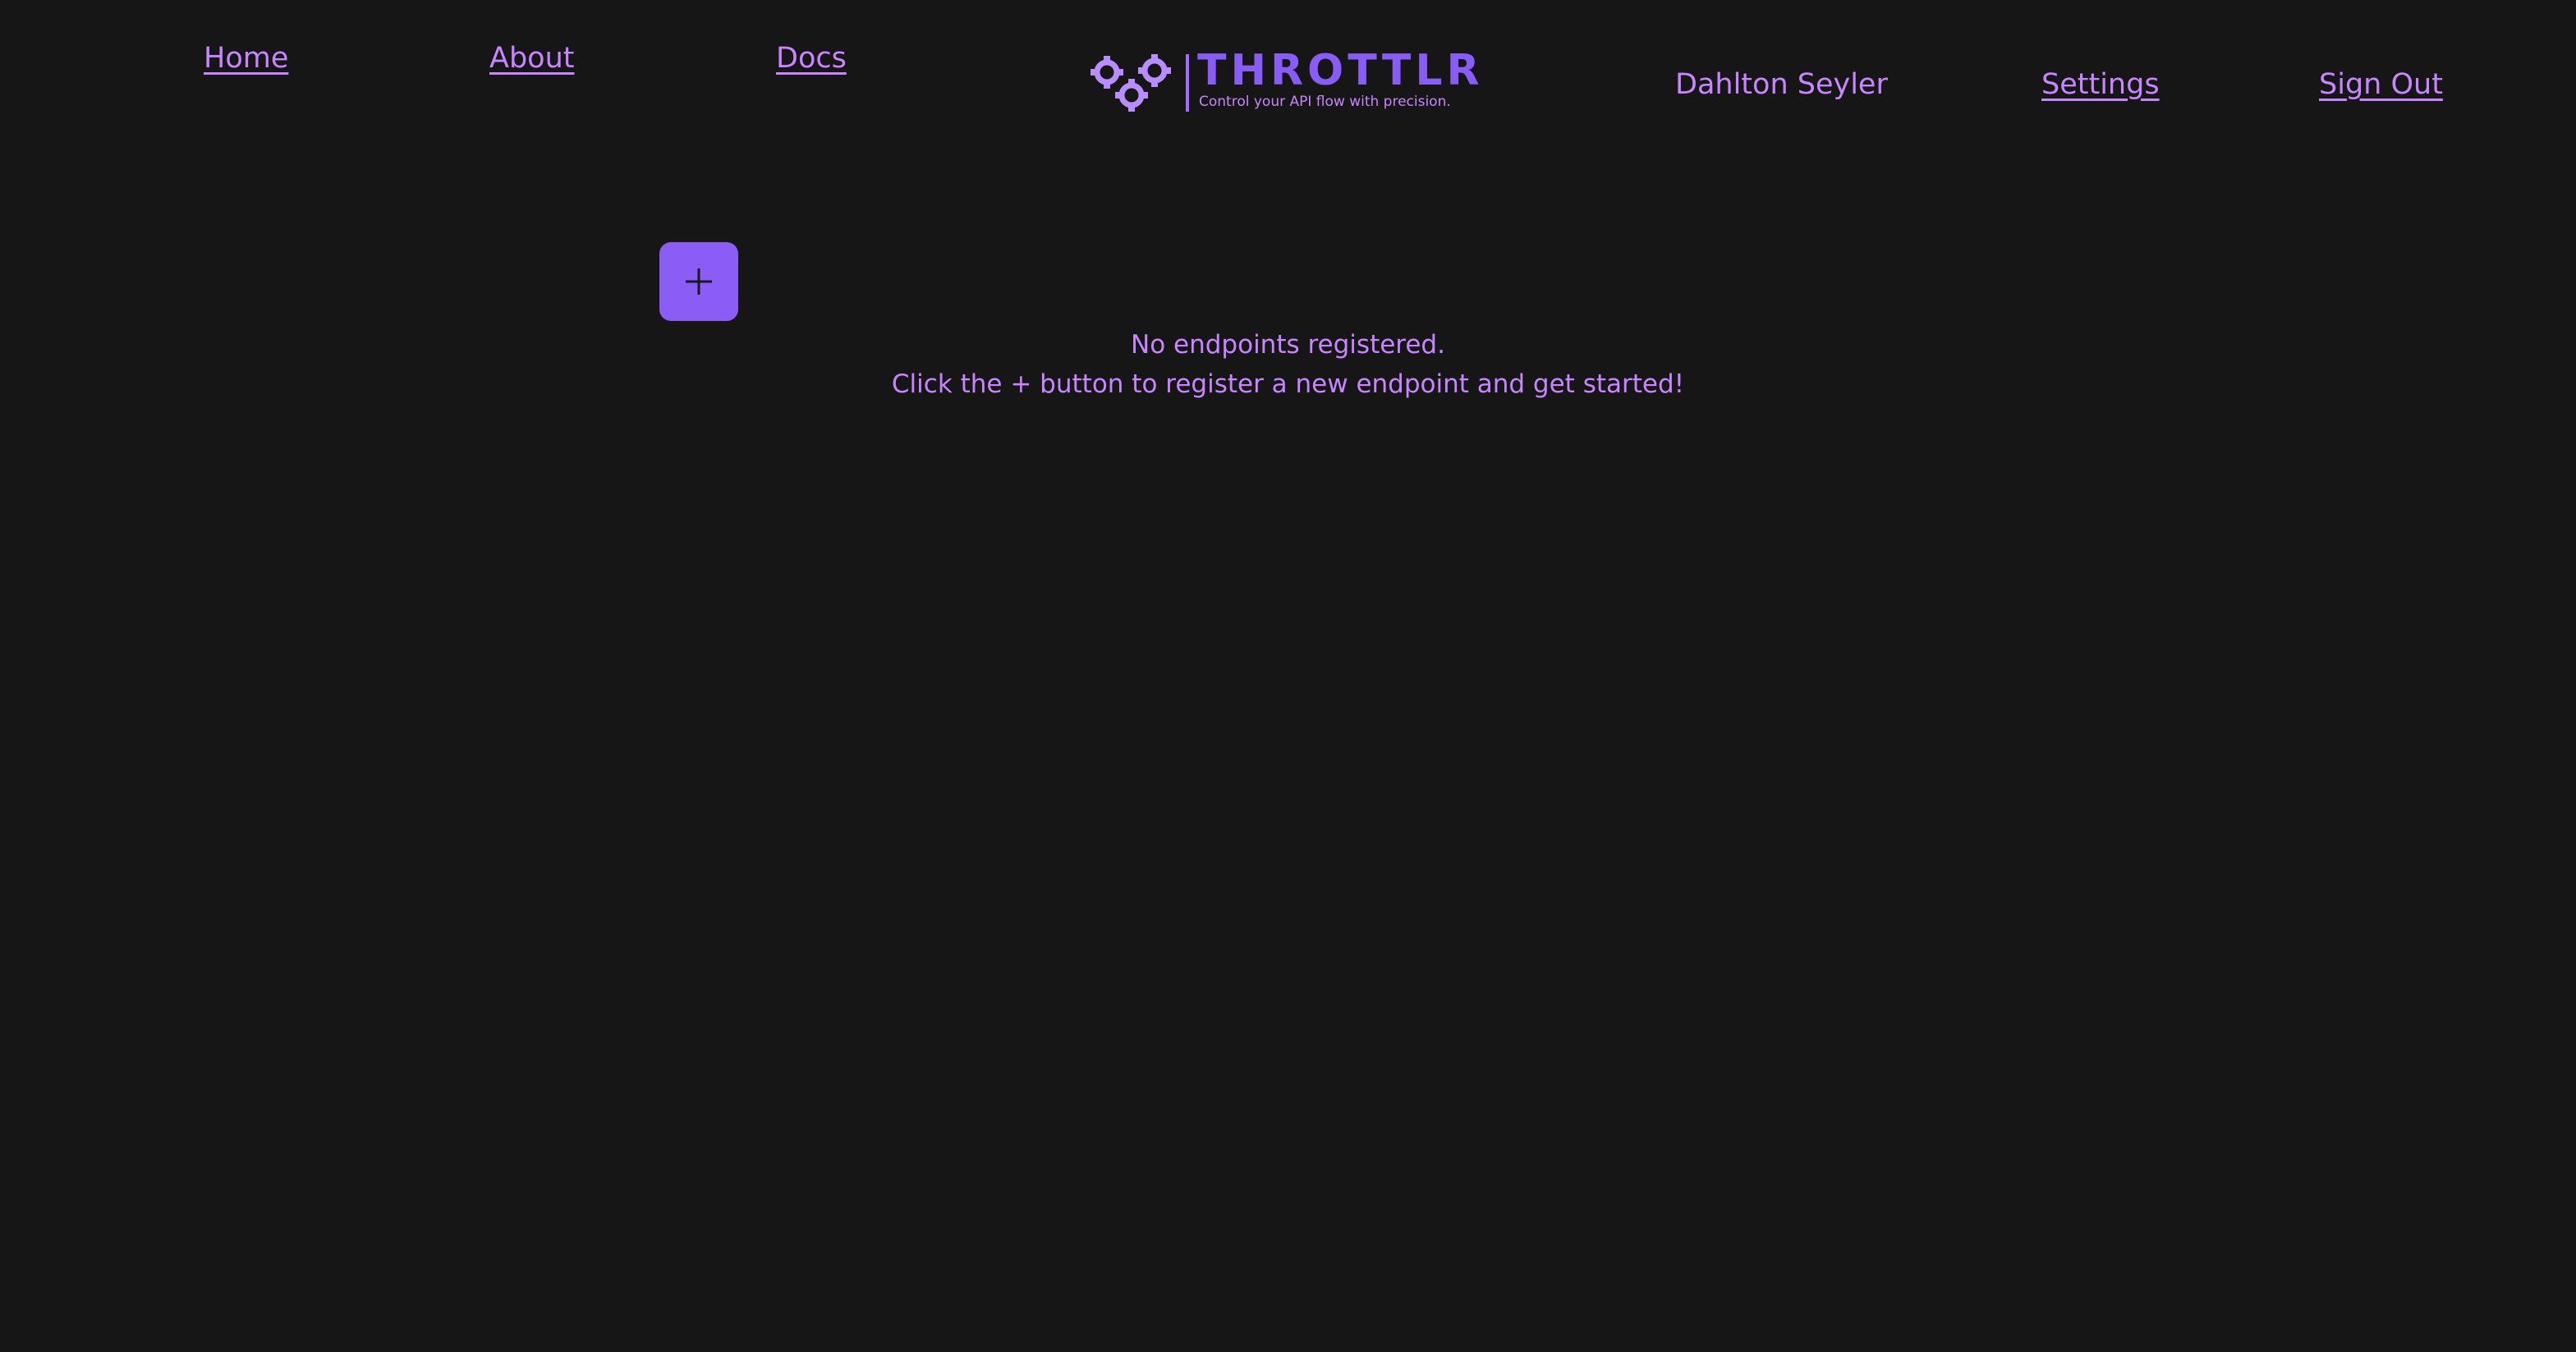  What do you see at coordinates (2381, 85) in the screenshot?
I see `nav-link-sign-out: Sign Out` at bounding box center [2381, 85].